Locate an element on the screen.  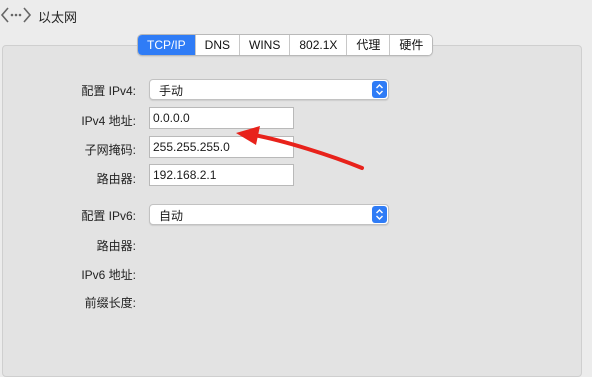
ipv6-address-label: IPv6 地址: is located at coordinates (108, 275).